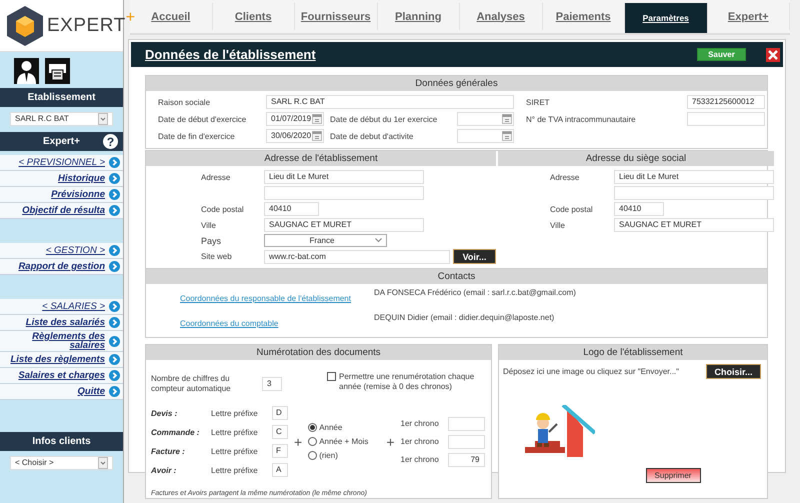 The image size is (800, 503). Describe the element at coordinates (456, 83) in the screenshot. I see `section-header: Données générales` at that location.